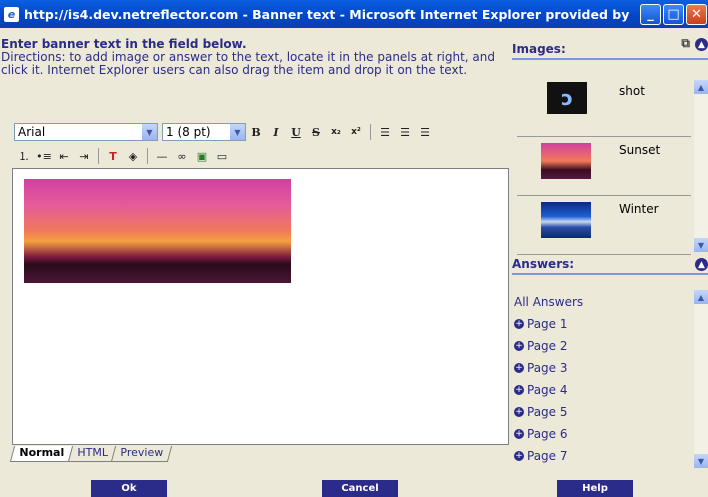 This screenshot has width=708, height=497. What do you see at coordinates (604, 225) in the screenshot?
I see `image-item-winter: Winter` at bounding box center [604, 225].